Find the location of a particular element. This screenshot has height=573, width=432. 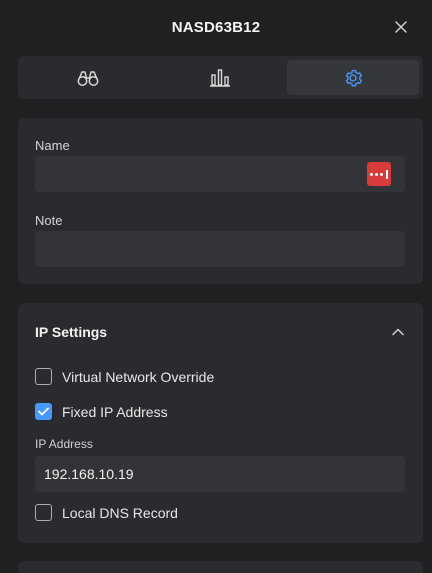

close-icon is located at coordinates (401, 27).